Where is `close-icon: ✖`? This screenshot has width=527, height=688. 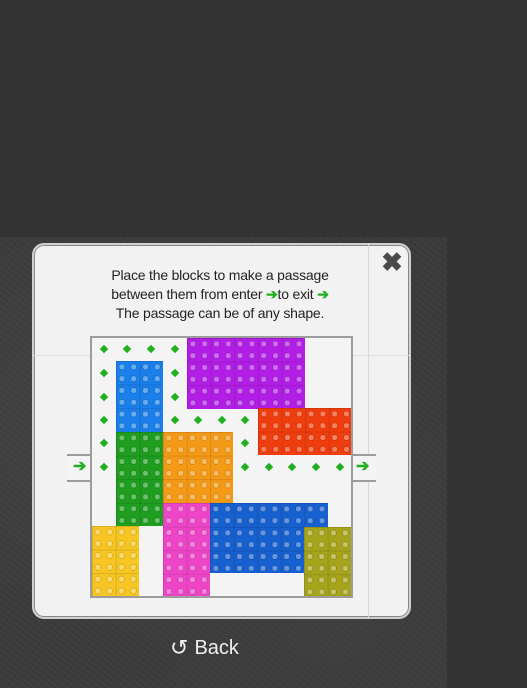
close-icon: ✖ is located at coordinates (392, 262).